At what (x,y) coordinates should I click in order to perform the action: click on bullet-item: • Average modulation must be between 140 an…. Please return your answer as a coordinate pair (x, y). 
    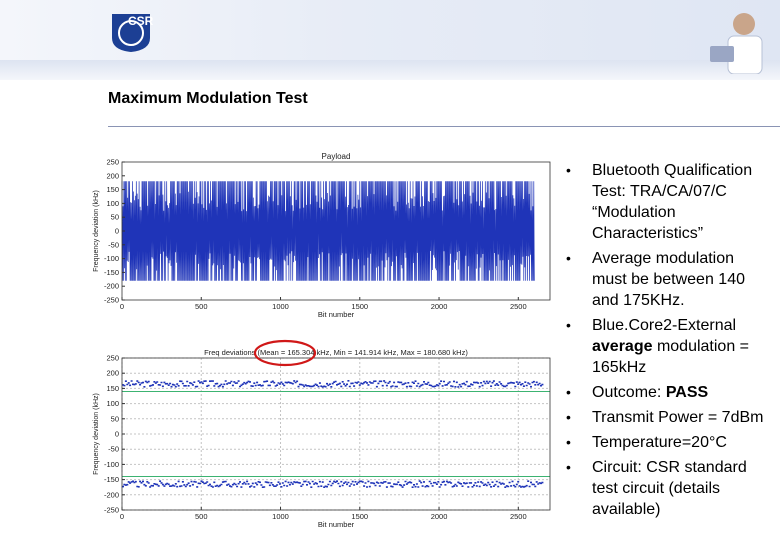
    Looking at the image, I should click on (670, 279).